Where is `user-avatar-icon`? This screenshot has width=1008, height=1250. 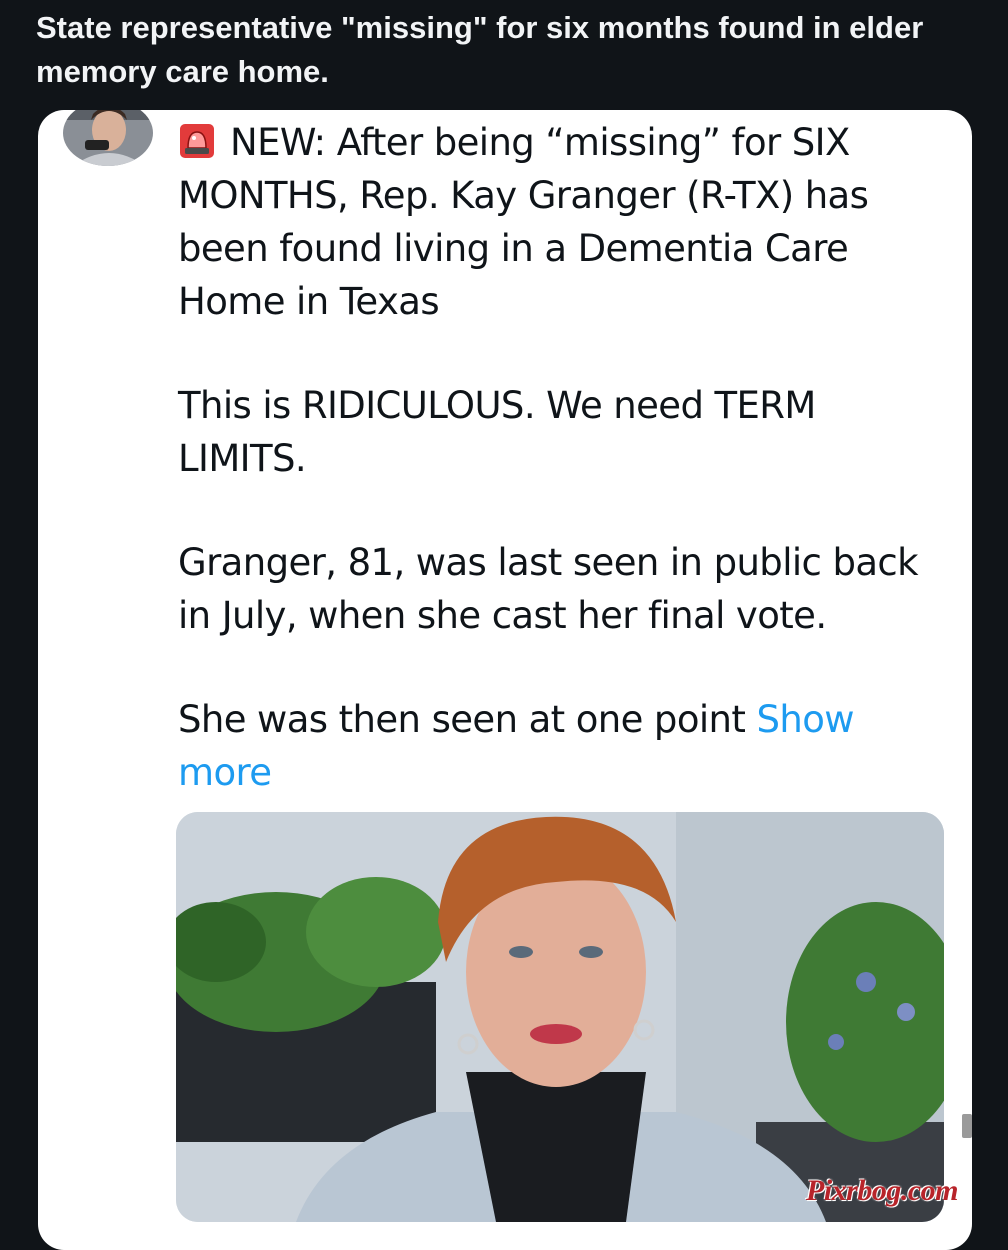 user-avatar-icon is located at coordinates (108, 138).